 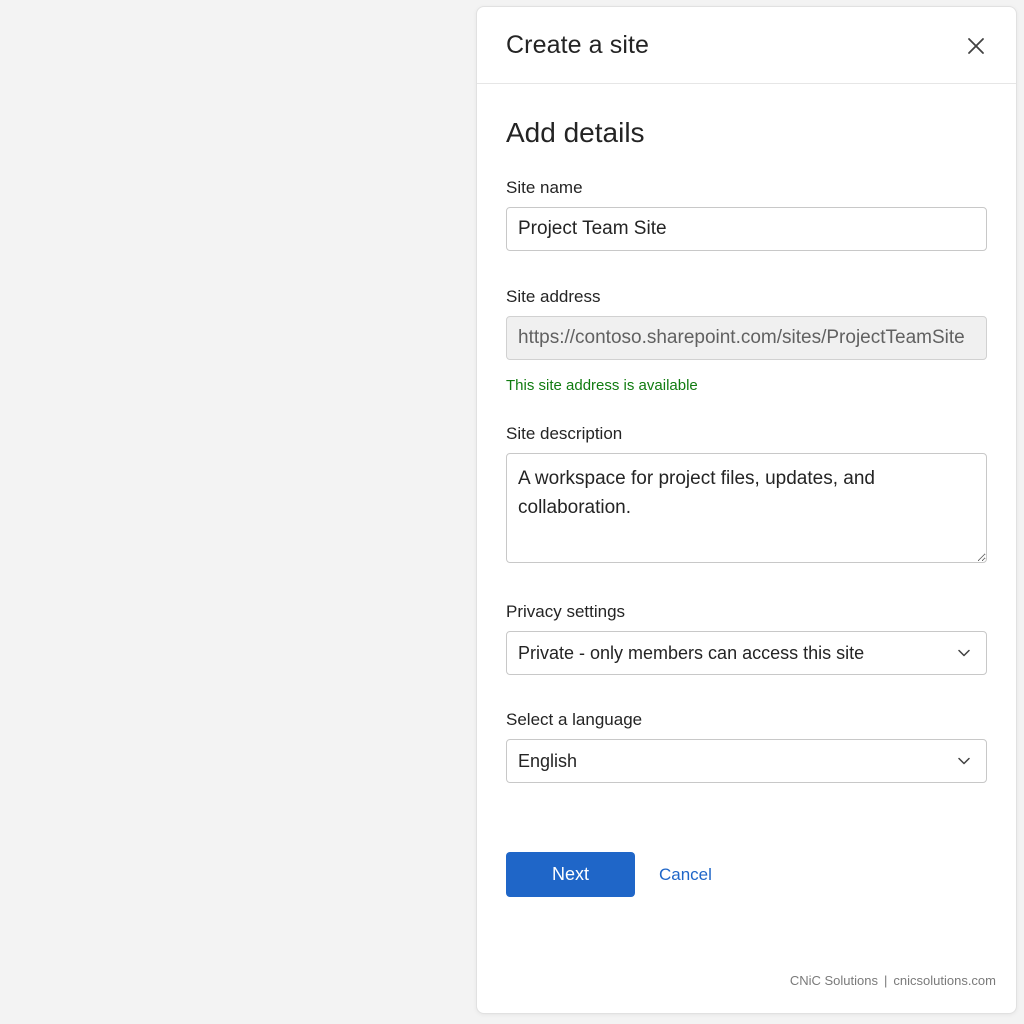 I want to click on close-icon, so click(x=976, y=46).